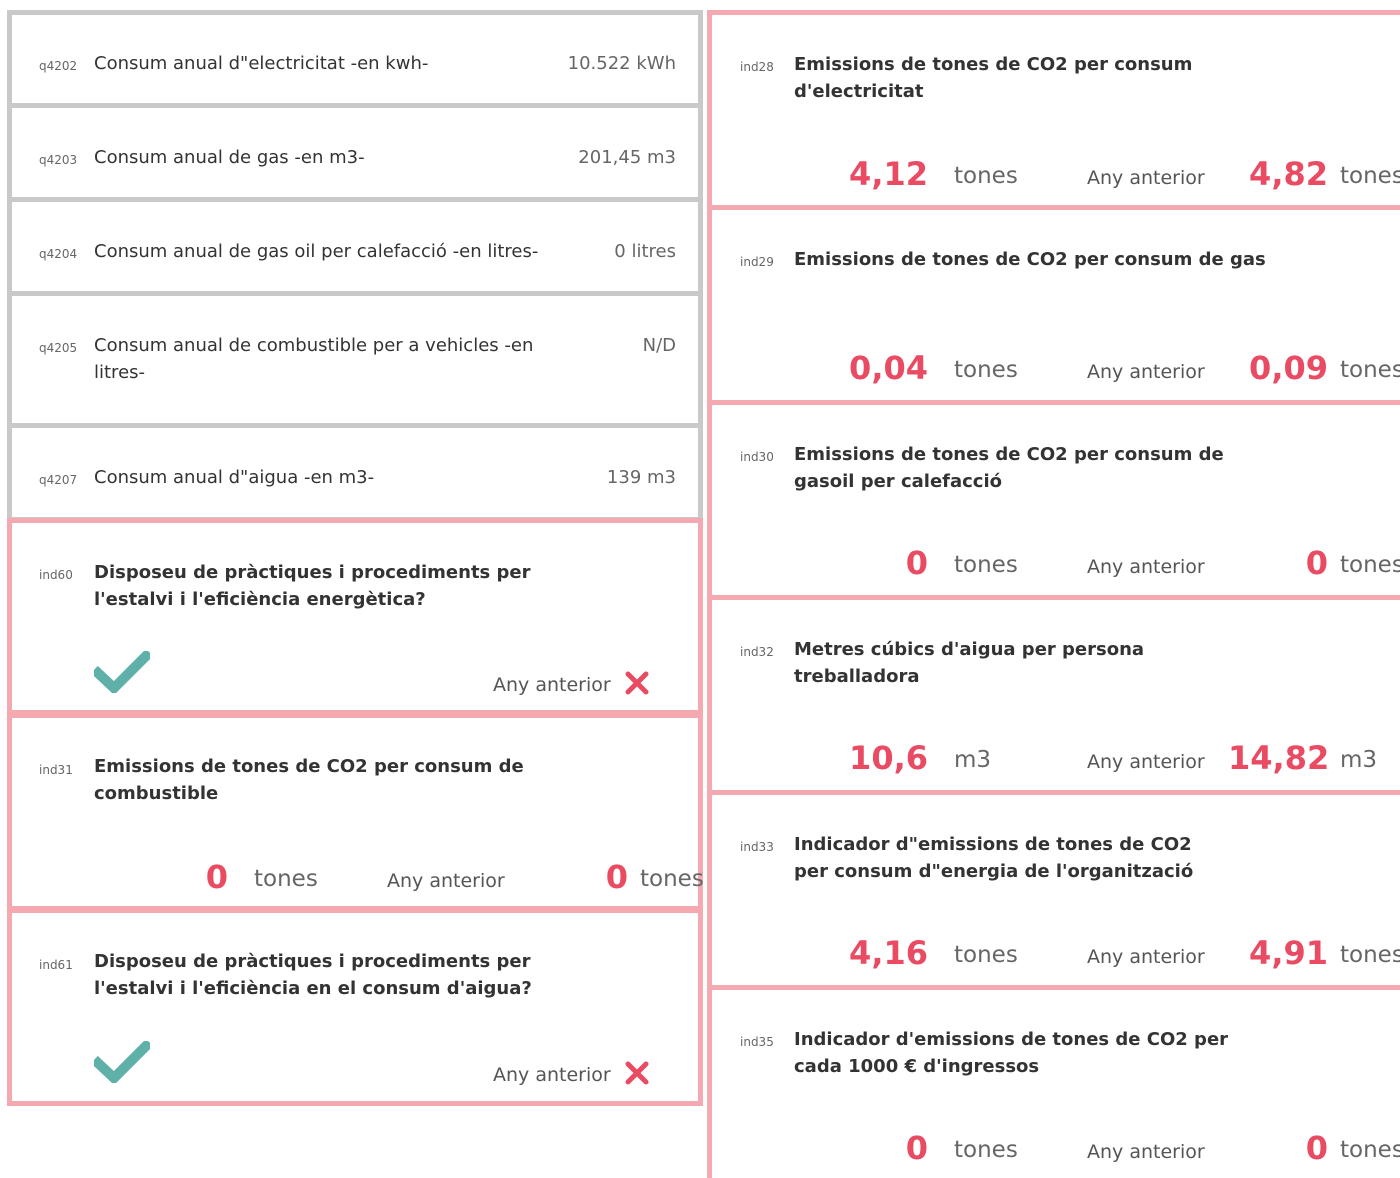 This screenshot has height=1178, width=1400. Describe the element at coordinates (58, 480) in the screenshot. I see `question-code: q4207` at that location.